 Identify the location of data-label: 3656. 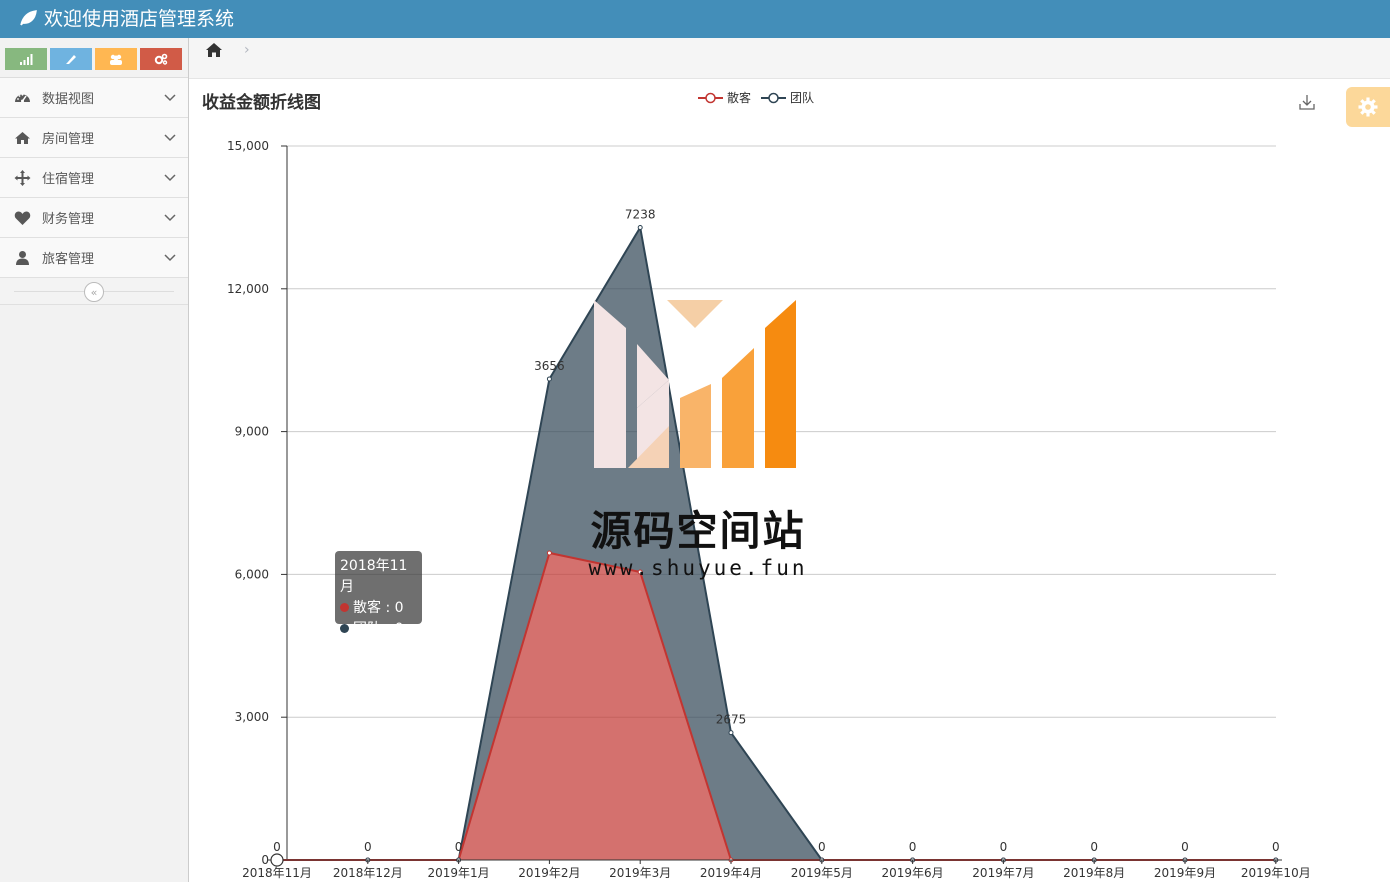
(549, 366).